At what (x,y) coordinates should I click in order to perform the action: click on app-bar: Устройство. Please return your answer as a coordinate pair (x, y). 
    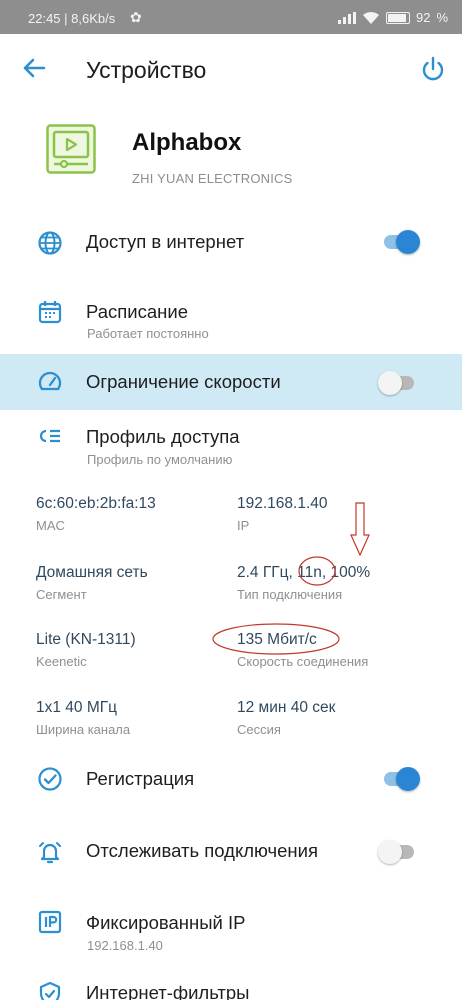
    Looking at the image, I should click on (231, 69).